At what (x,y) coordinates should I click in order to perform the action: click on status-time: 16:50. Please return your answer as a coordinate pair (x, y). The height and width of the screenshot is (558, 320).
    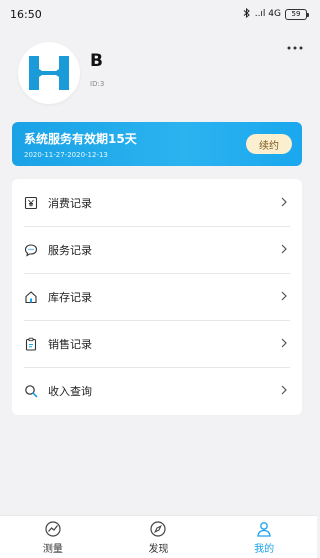
    Looking at the image, I should click on (26, 14).